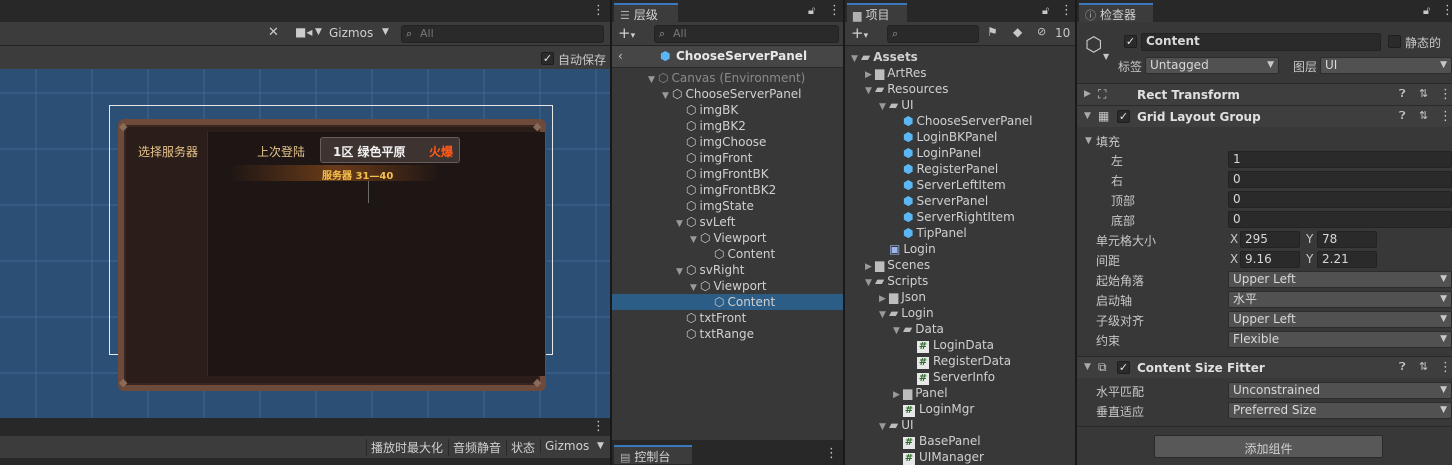 The image size is (1452, 465). I want to click on tab-project: ▆ 项目, so click(877, 12).